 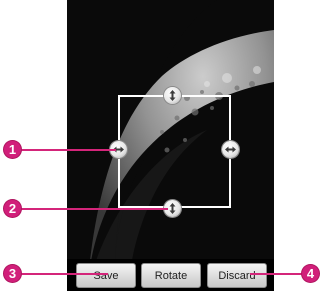 I want to click on callout-marker-3: 3, so click(x=12, y=273).